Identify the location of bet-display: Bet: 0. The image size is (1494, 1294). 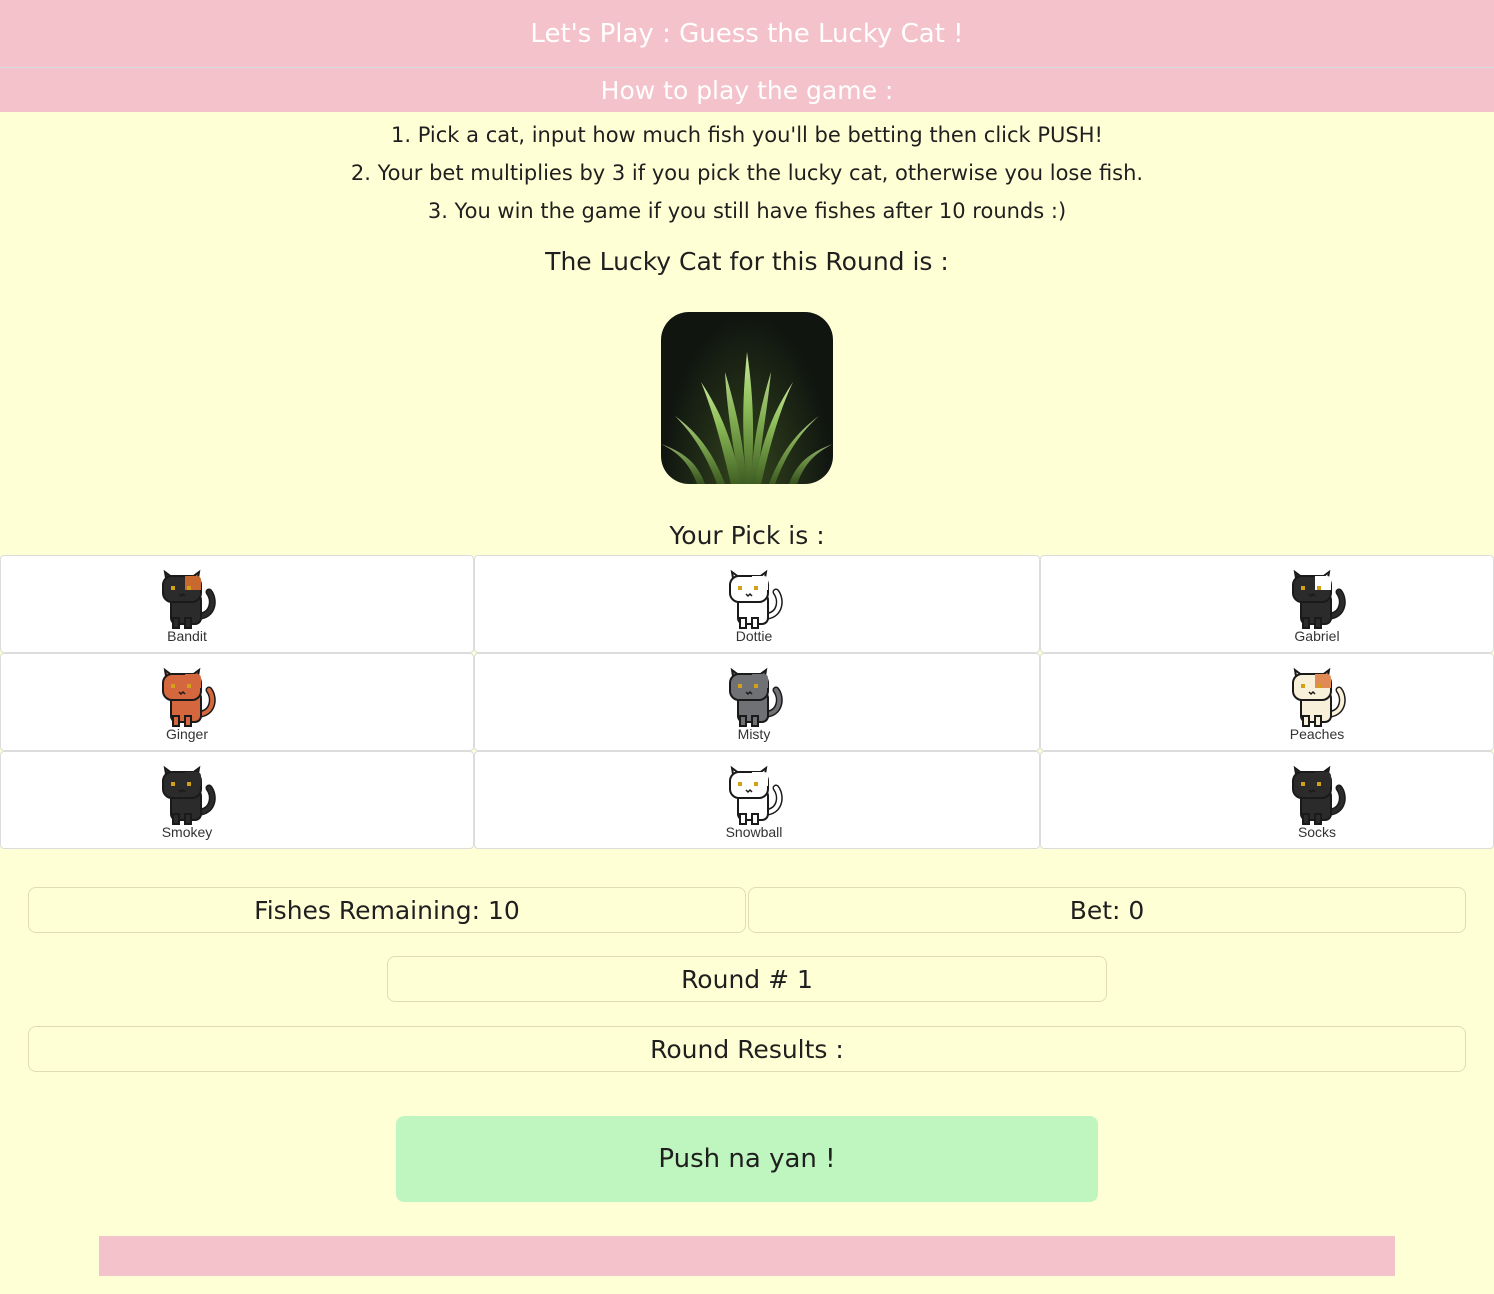
(1107, 910).